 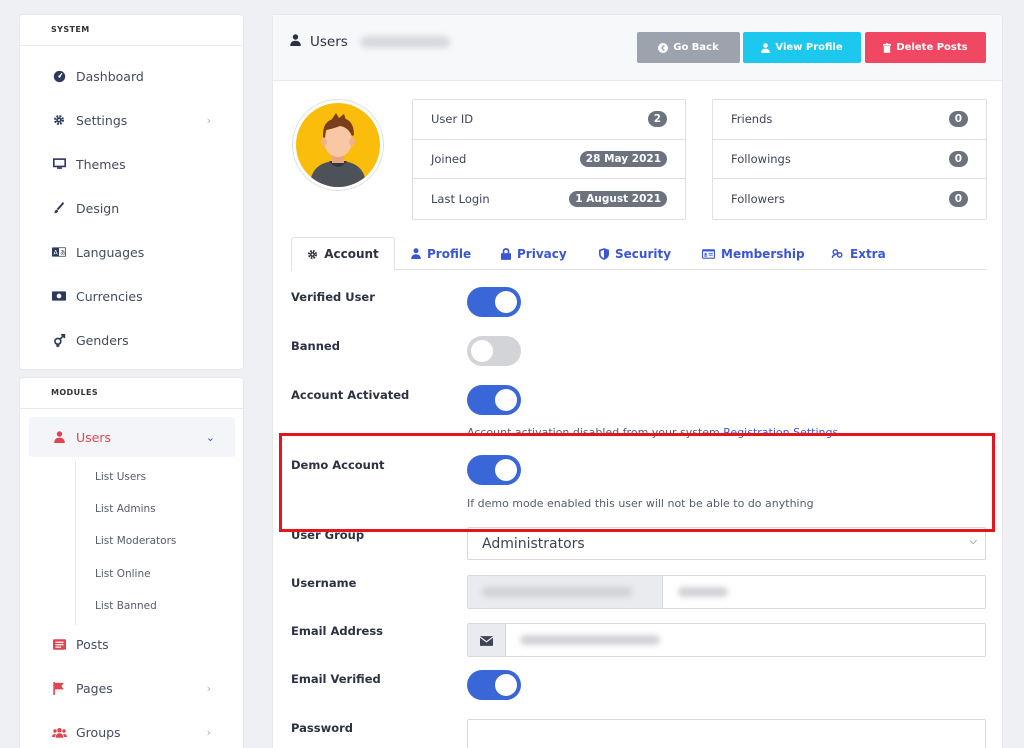 I want to click on trash-icon, so click(x=887, y=47).